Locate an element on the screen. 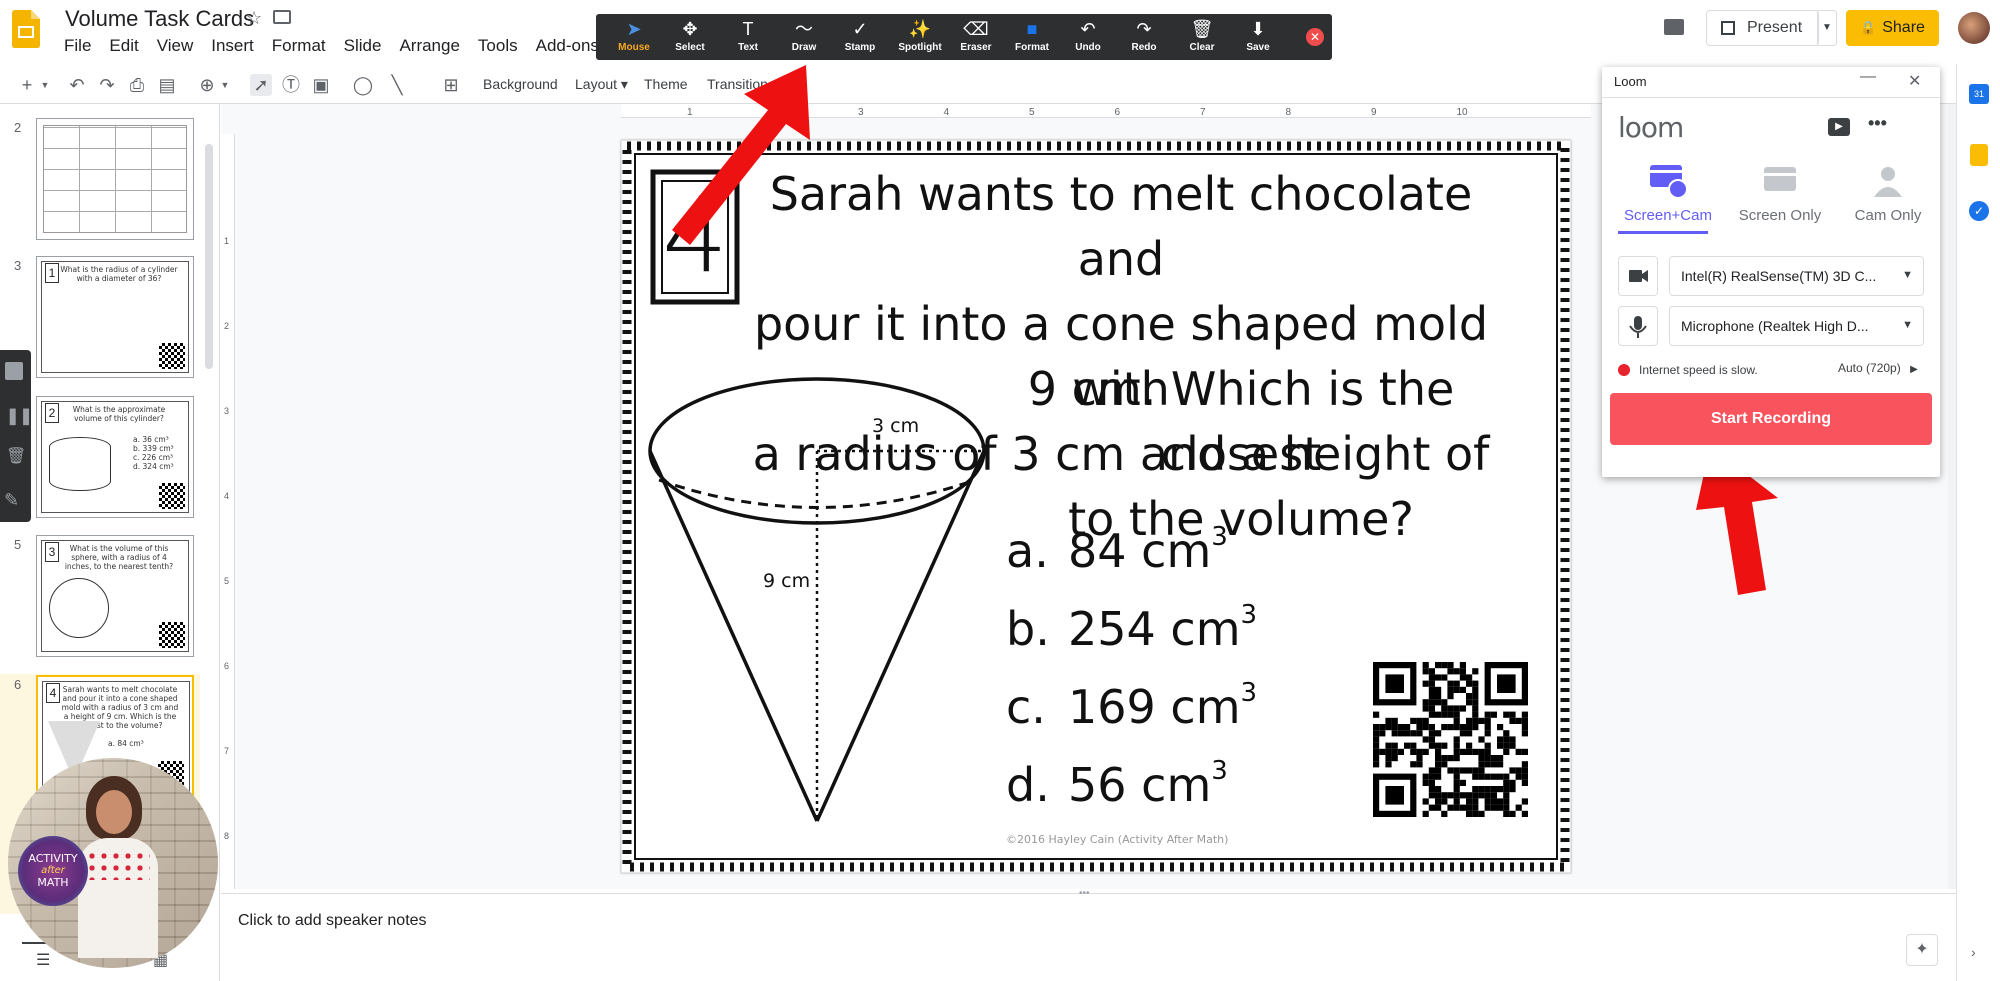  draw-tool-label: Eraser is located at coordinates (976, 47).